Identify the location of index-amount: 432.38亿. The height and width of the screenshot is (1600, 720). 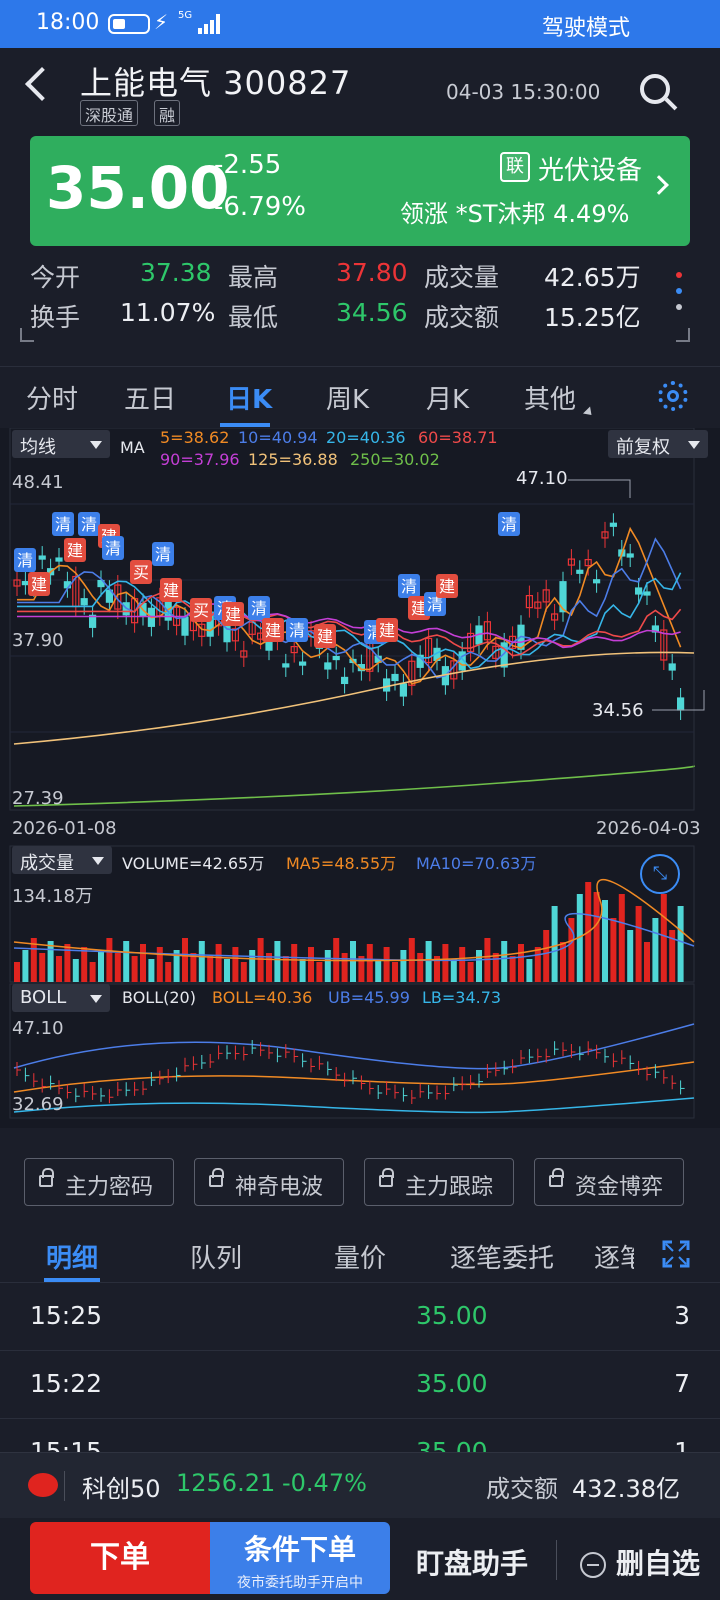
(626, 1489).